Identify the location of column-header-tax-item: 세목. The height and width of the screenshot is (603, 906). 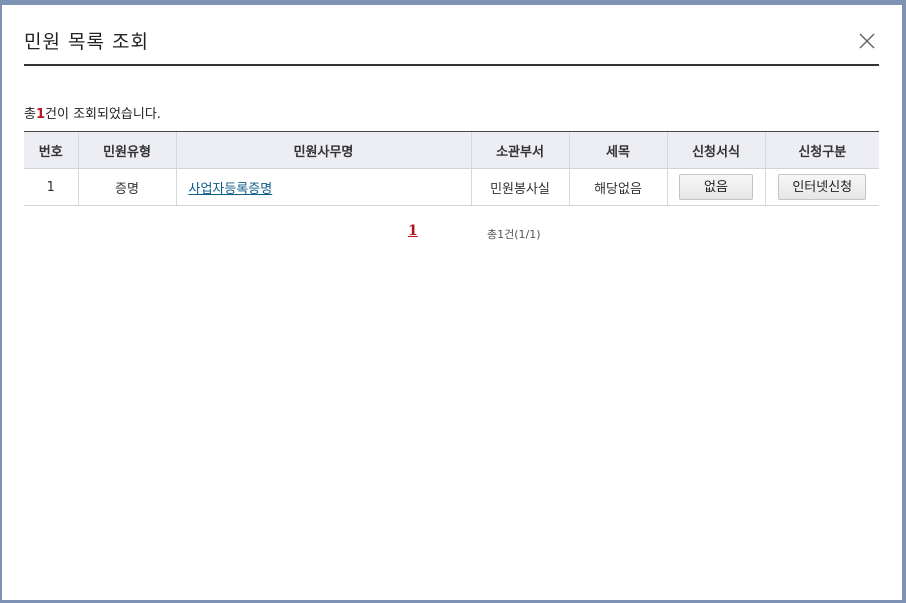
(617, 150).